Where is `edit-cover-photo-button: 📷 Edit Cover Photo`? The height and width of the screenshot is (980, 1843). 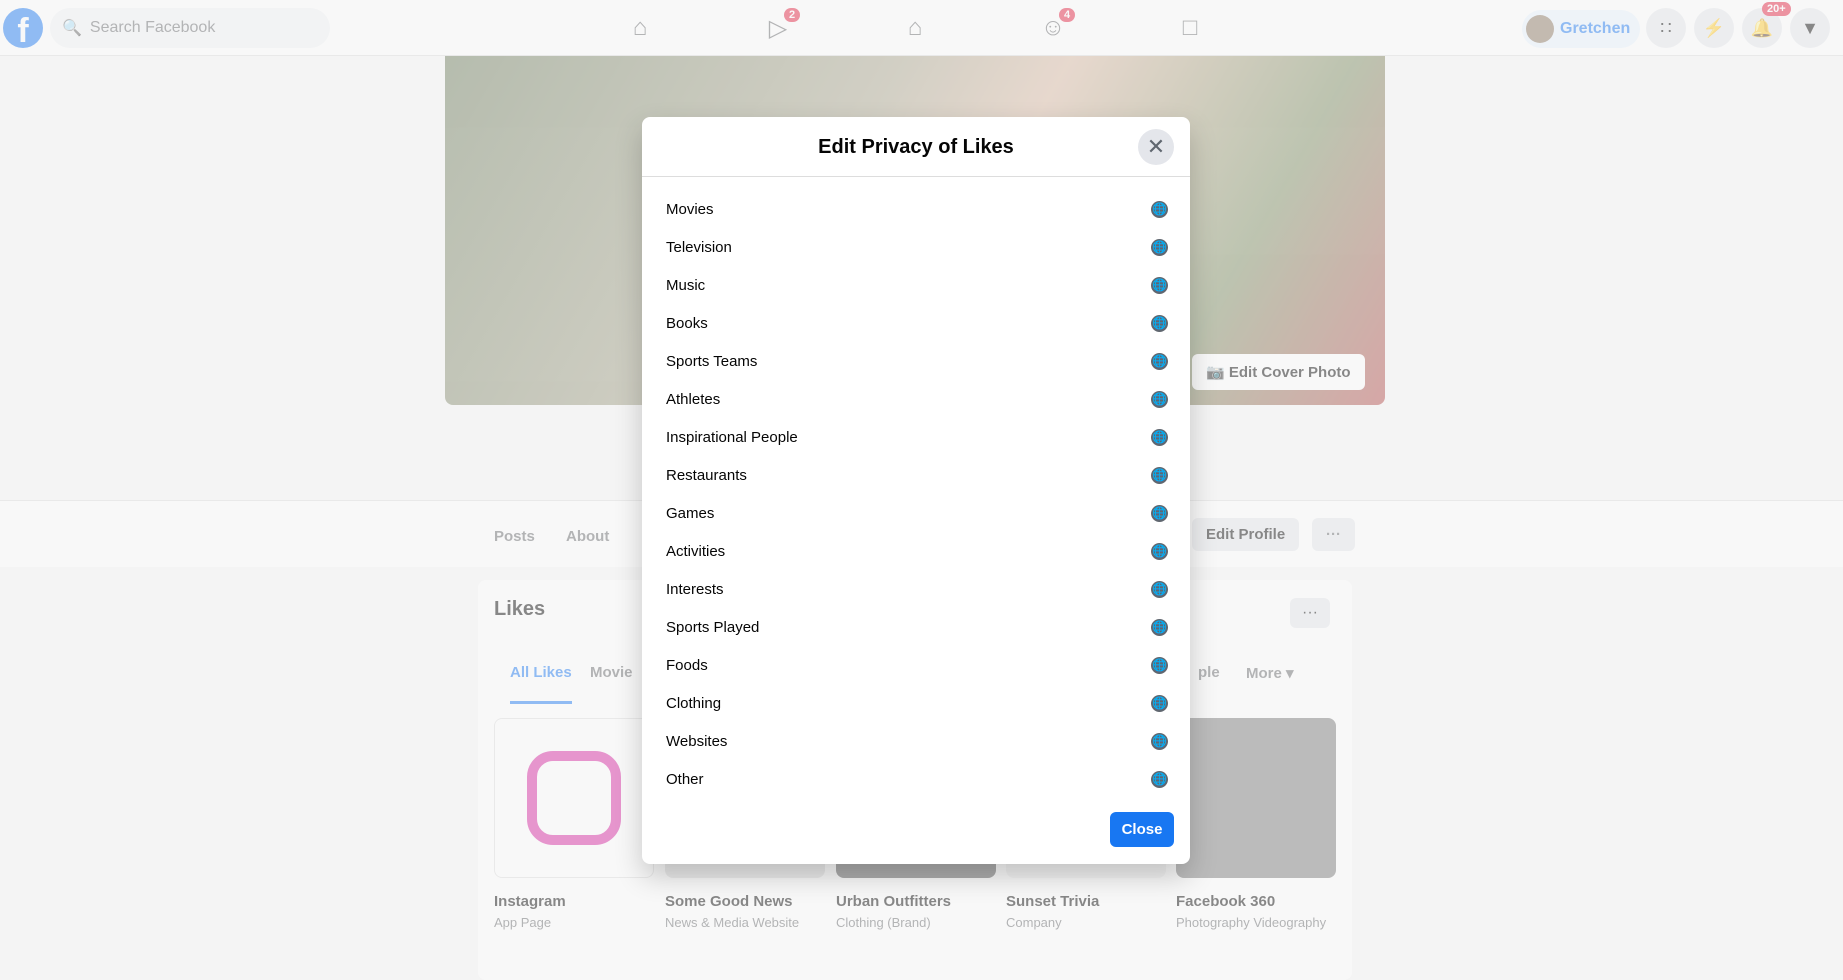 edit-cover-photo-button: 📷 Edit Cover Photo is located at coordinates (1278, 372).